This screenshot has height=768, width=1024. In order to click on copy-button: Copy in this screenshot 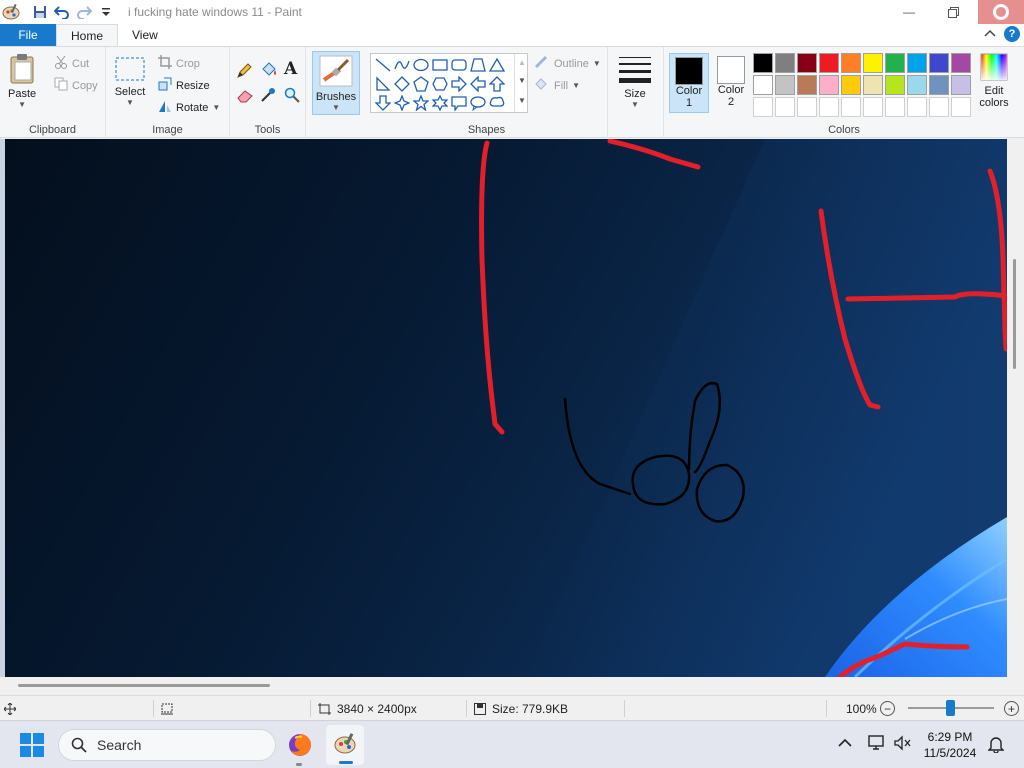, I will do `click(76, 85)`.